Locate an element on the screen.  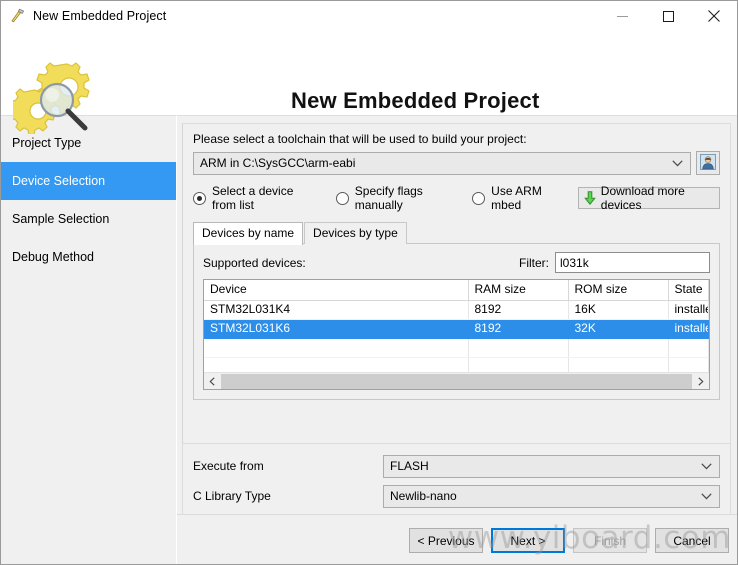
download-button-label: Download more devices is located at coordinates (642, 198).